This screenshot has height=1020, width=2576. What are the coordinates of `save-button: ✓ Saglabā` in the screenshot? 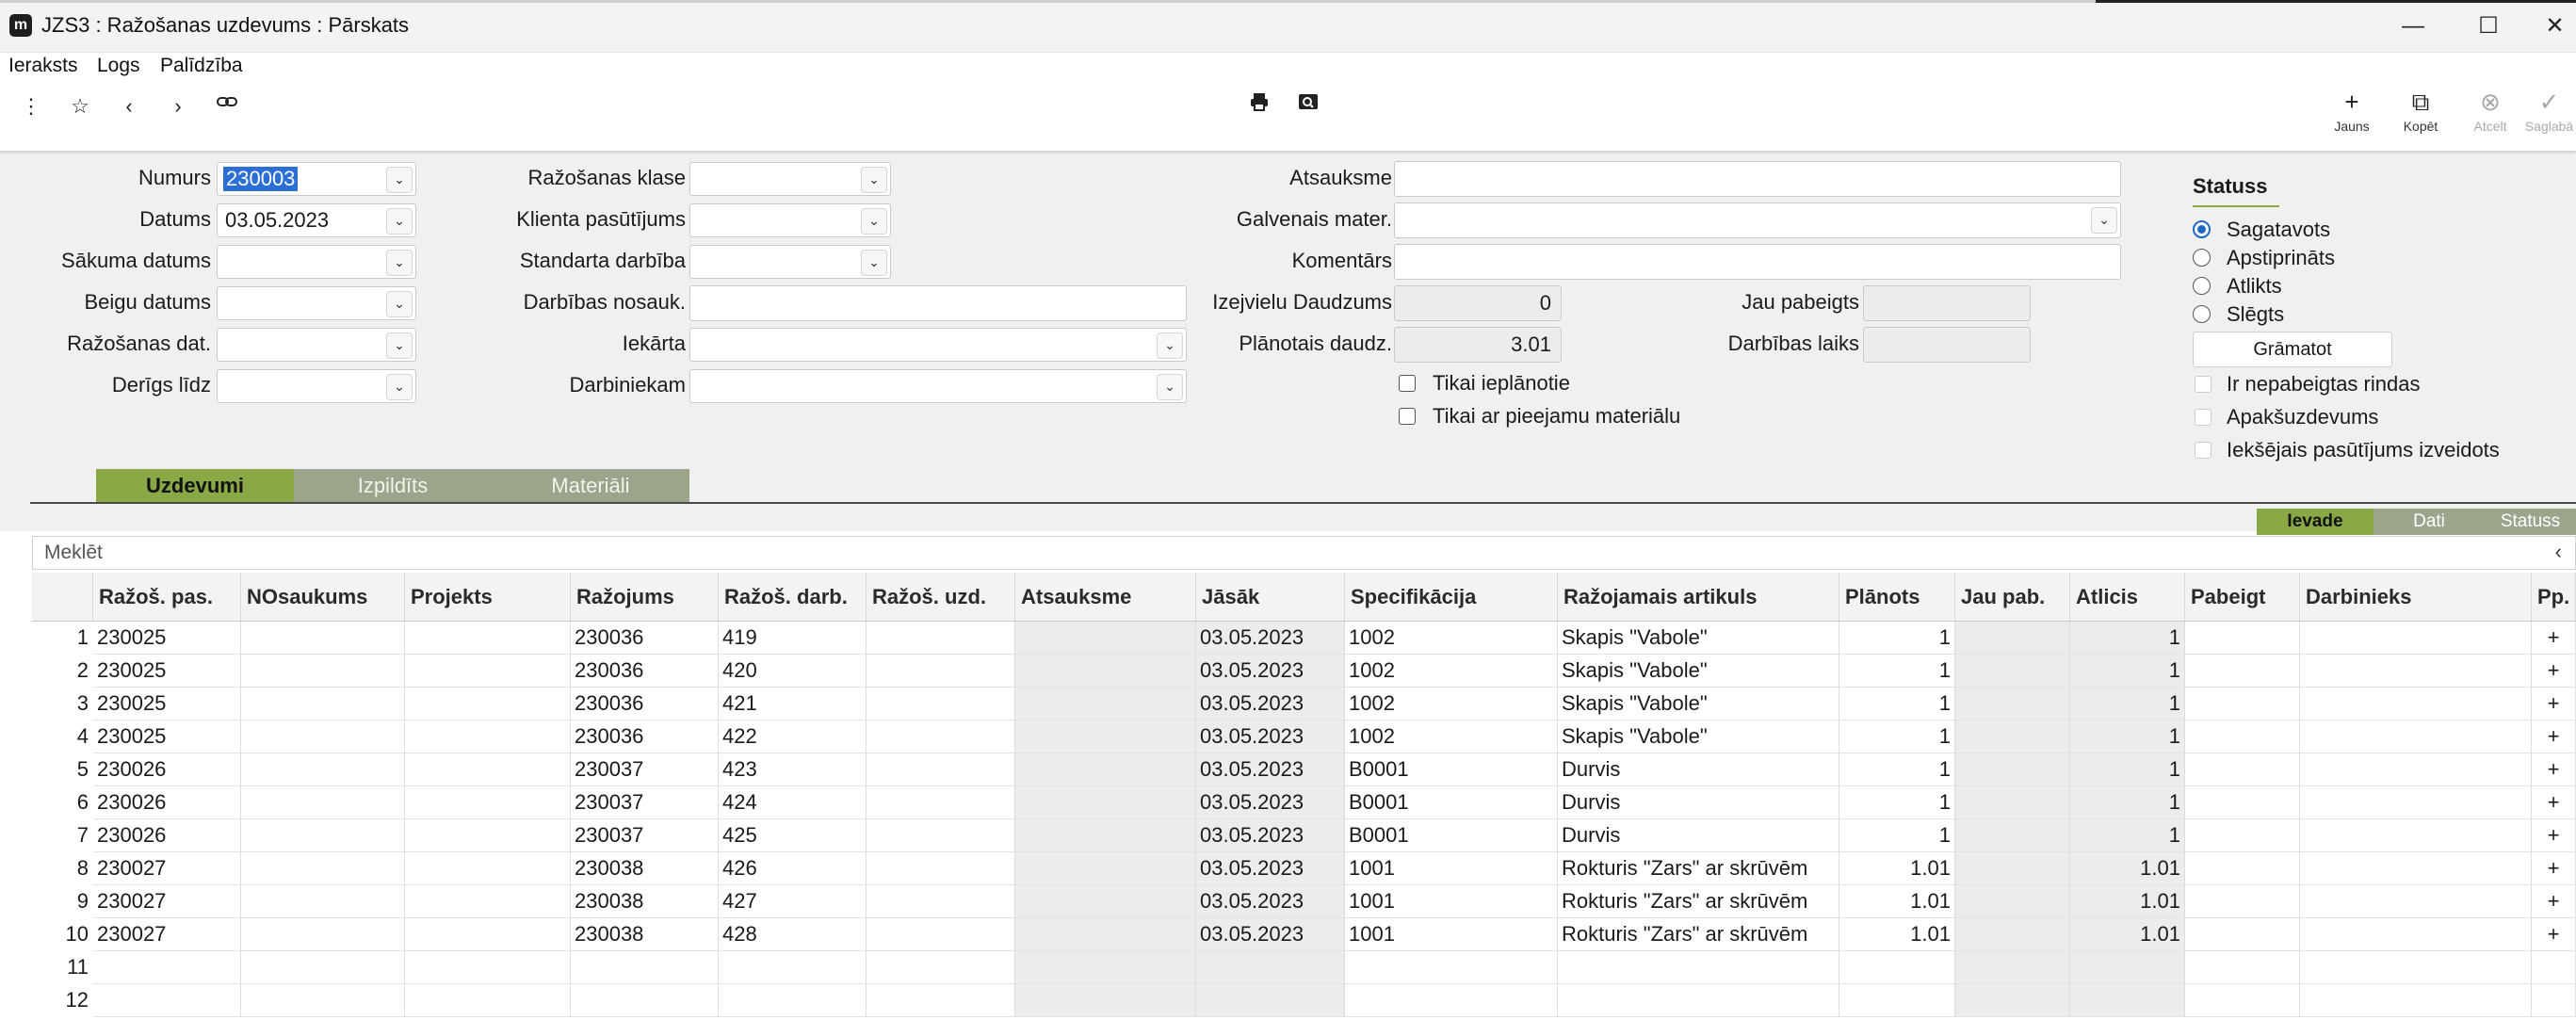 It's located at (2549, 115).